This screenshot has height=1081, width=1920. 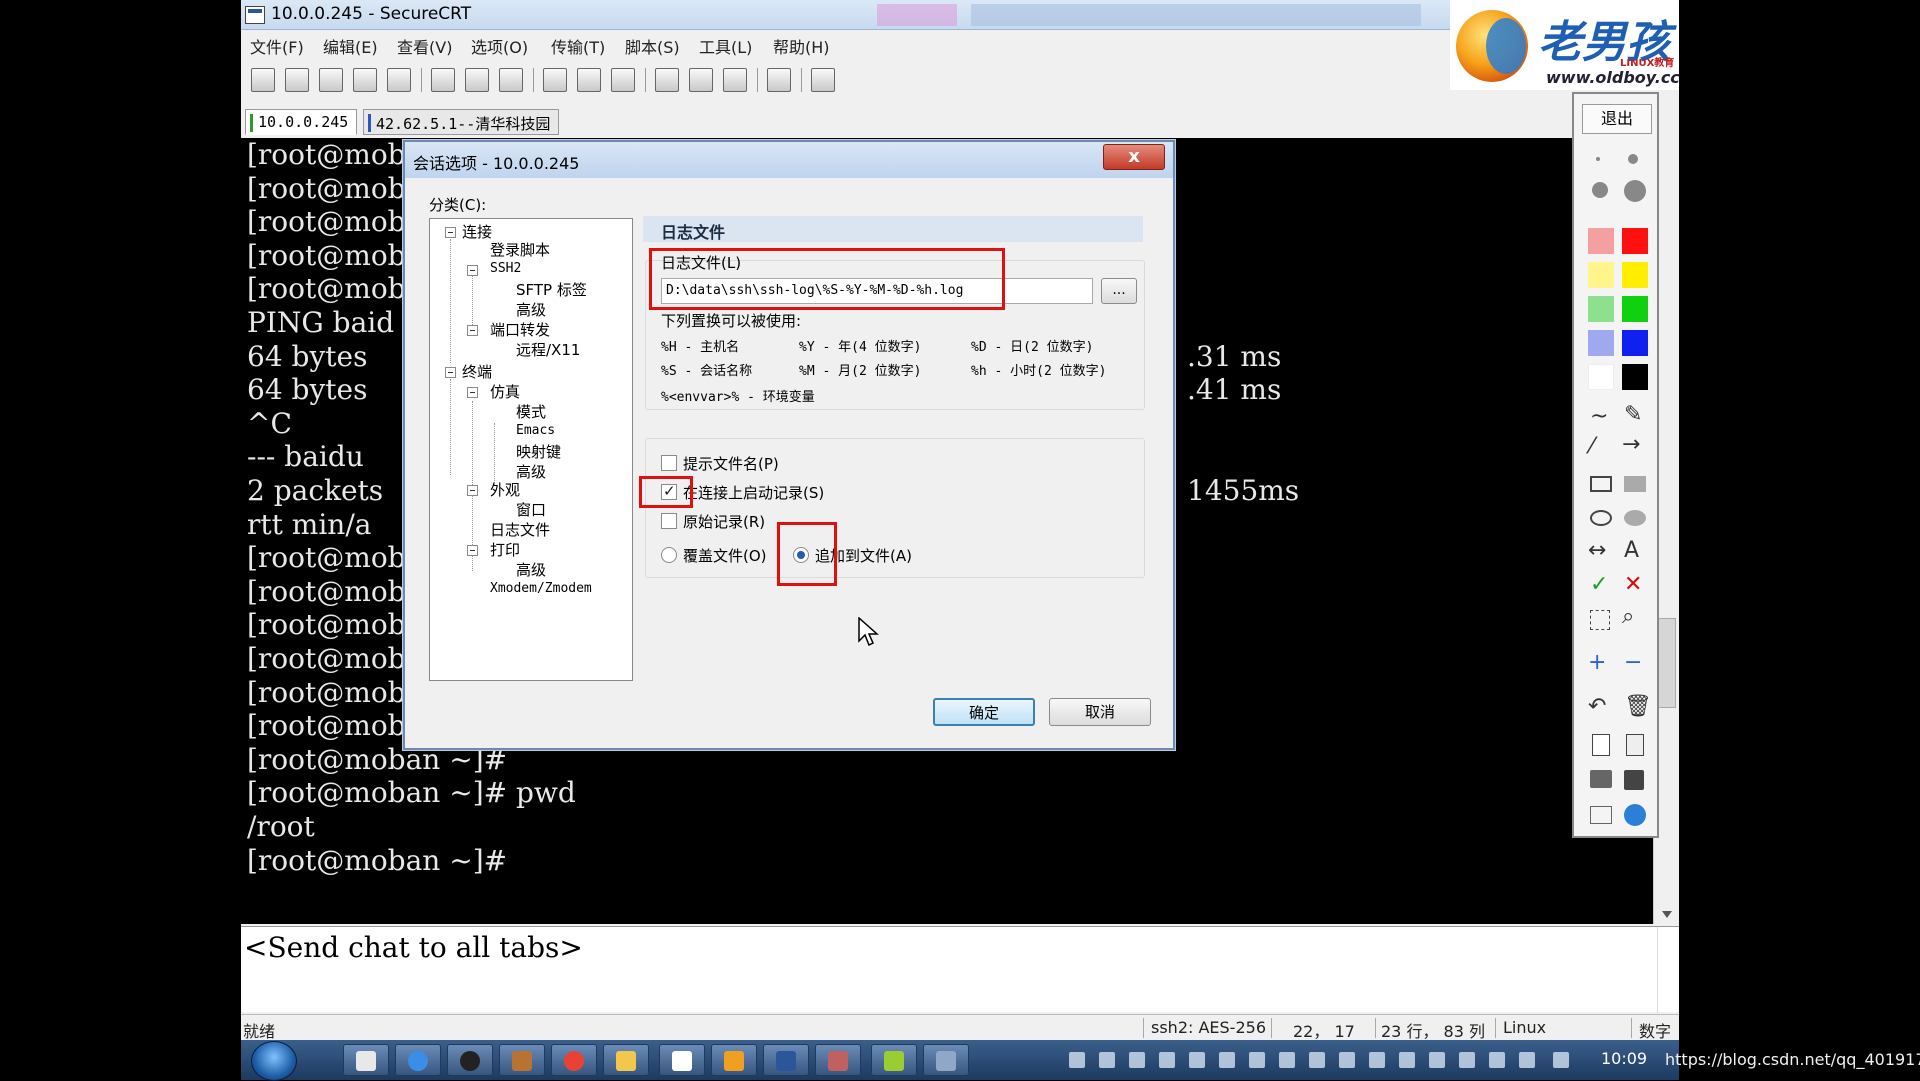 What do you see at coordinates (1668, 970) in the screenshot?
I see `chat-scrollbar` at bounding box center [1668, 970].